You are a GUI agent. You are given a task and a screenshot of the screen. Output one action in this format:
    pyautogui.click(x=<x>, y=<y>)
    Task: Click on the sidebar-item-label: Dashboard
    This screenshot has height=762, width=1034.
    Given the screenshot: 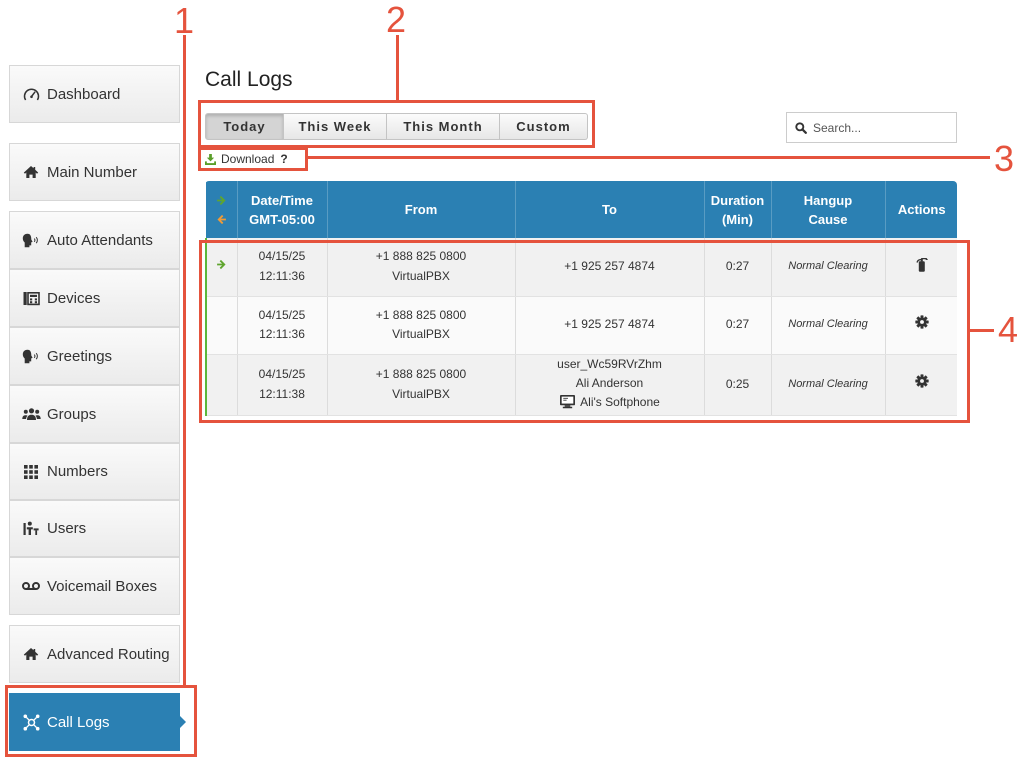 What is the action you would take?
    pyautogui.click(x=84, y=94)
    